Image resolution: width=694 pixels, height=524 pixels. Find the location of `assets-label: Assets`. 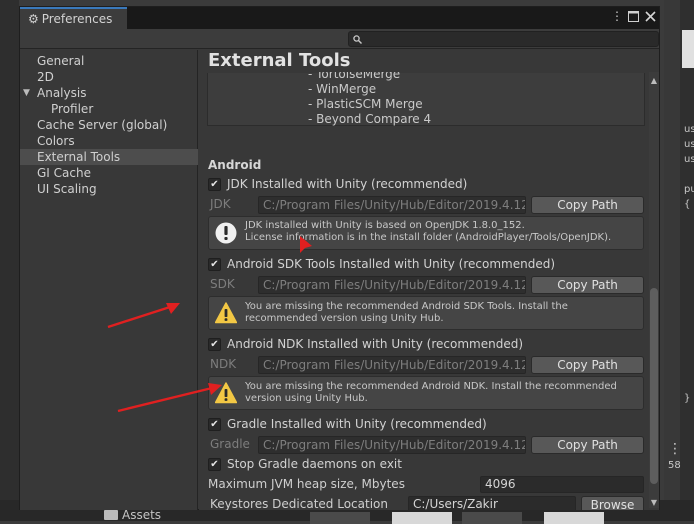

assets-label: Assets is located at coordinates (142, 515).